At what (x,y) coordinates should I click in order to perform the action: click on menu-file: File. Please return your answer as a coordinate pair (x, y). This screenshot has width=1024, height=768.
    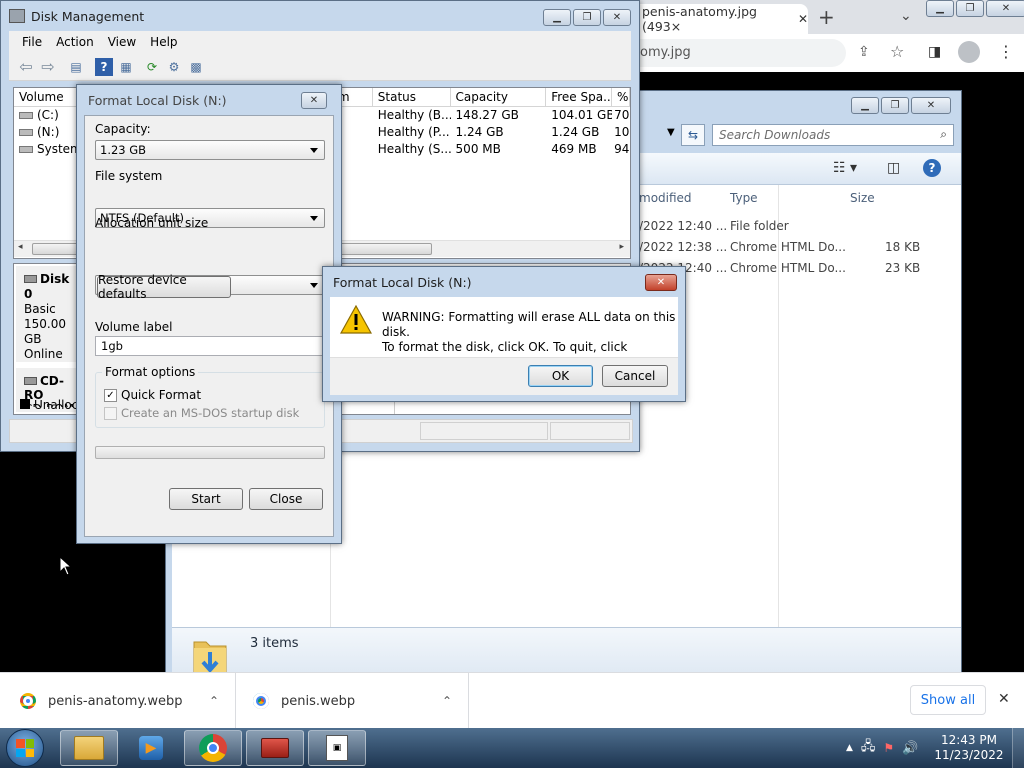
    Looking at the image, I should click on (32, 42).